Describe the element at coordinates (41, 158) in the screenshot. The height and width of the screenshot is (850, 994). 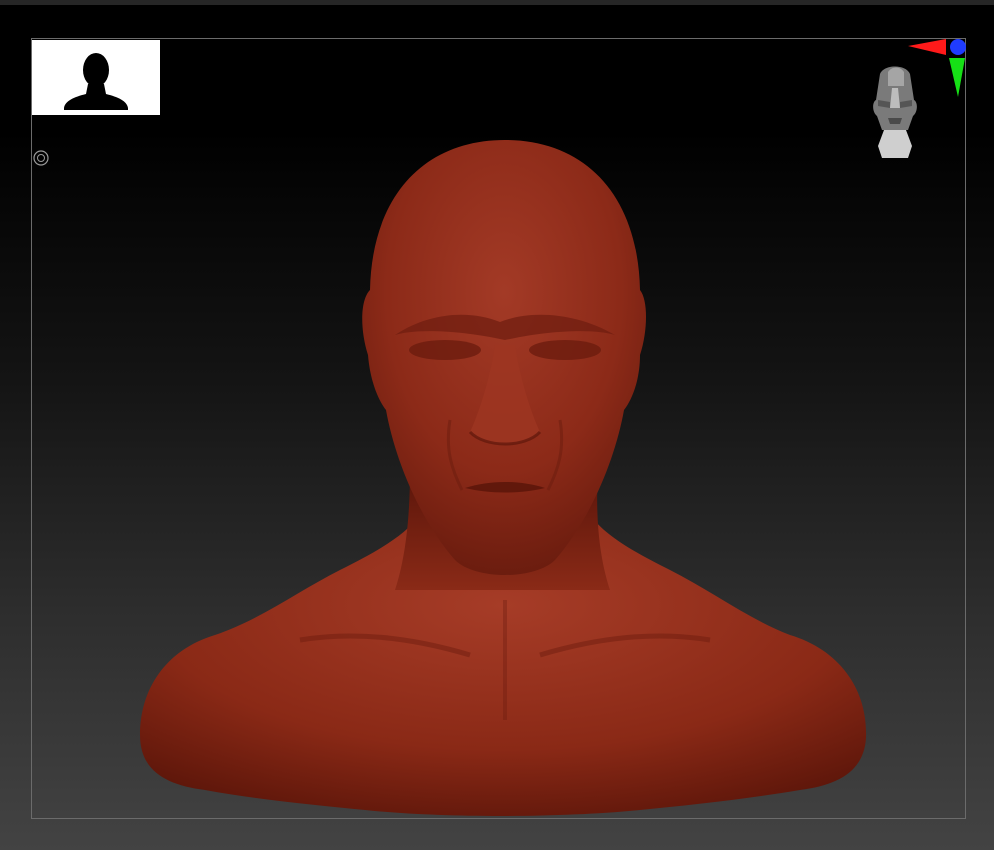
I see `pivot-target-icon` at that location.